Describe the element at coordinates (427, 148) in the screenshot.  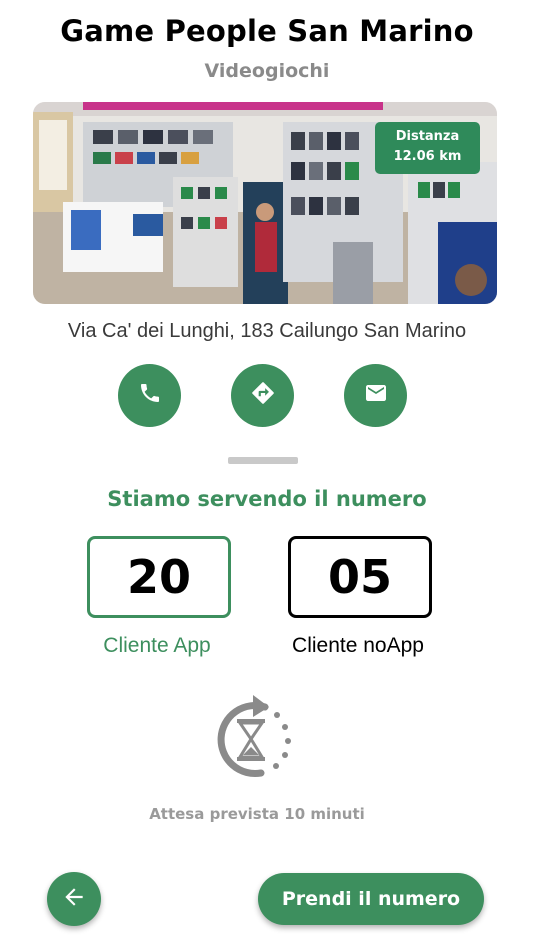
I see `distance-badge: Distanza 12.06 km` at that location.